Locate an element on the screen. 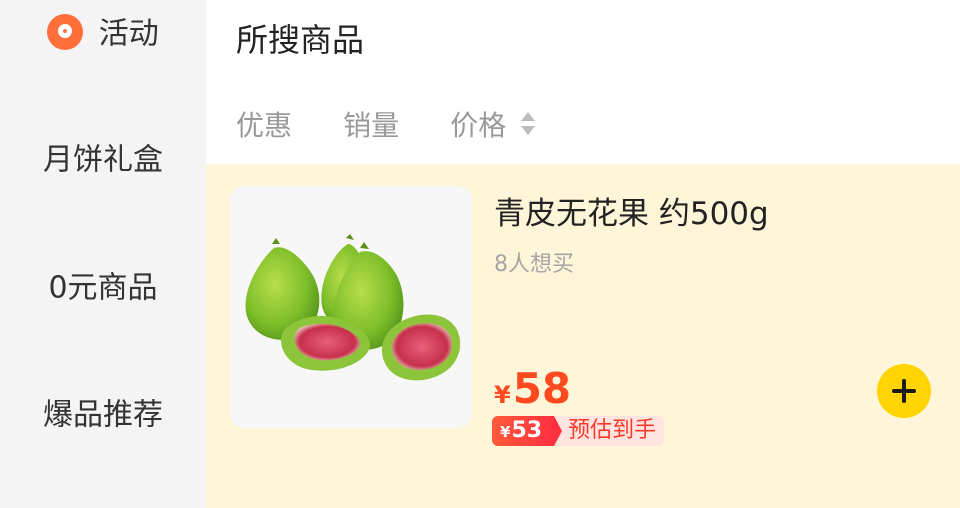 Image resolution: width=960 pixels, height=508 pixels. product-price: ¥58 is located at coordinates (532, 393).